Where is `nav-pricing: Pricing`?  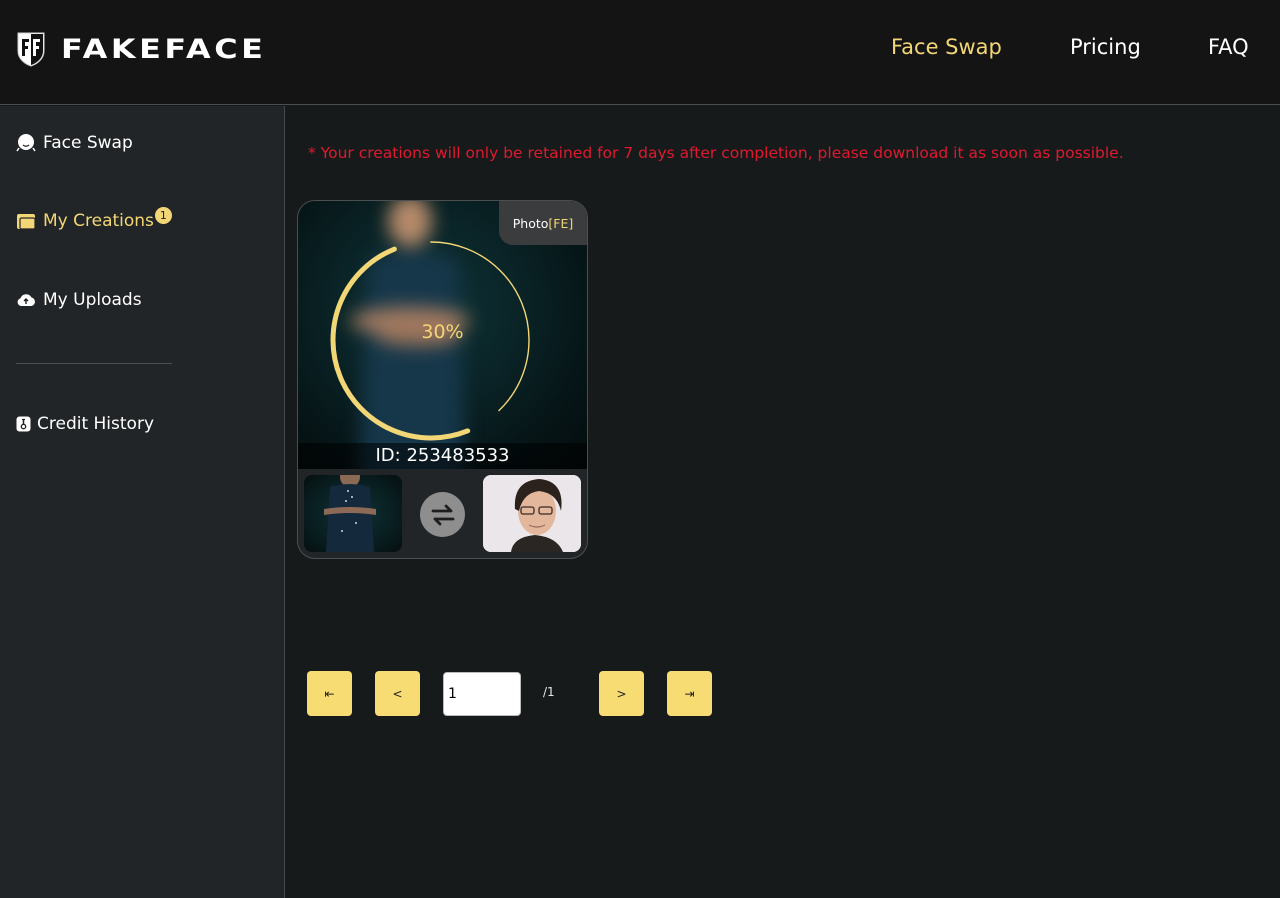 nav-pricing: Pricing is located at coordinates (1105, 47).